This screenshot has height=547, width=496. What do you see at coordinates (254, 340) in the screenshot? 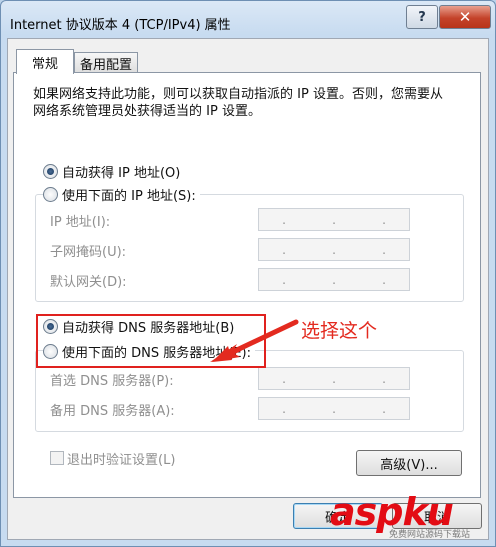
I see `annotation-arrow-icon` at bounding box center [254, 340].